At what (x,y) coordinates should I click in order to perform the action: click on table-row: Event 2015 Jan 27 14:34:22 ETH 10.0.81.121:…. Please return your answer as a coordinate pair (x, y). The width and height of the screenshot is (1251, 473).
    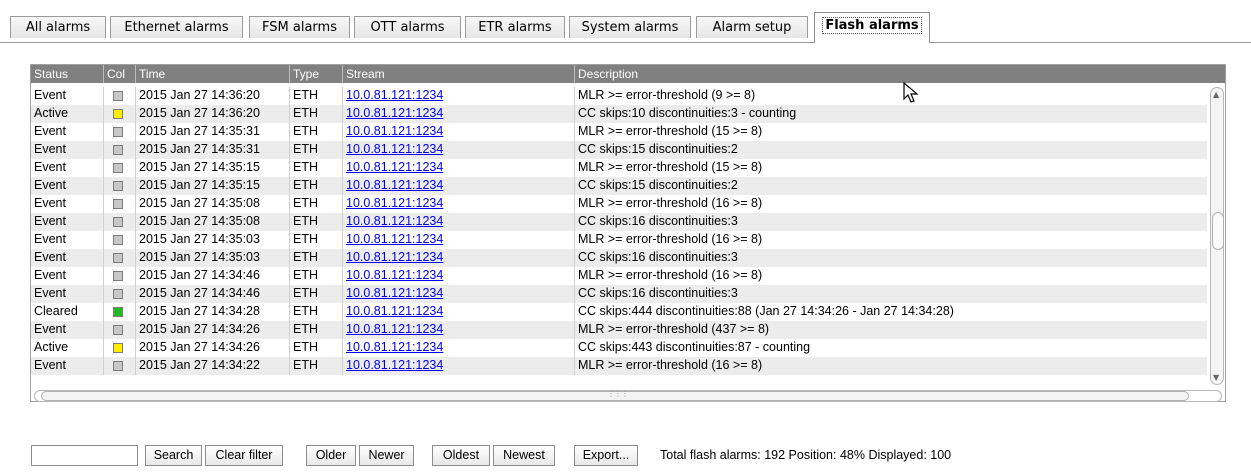
    Looking at the image, I should click on (619, 366).